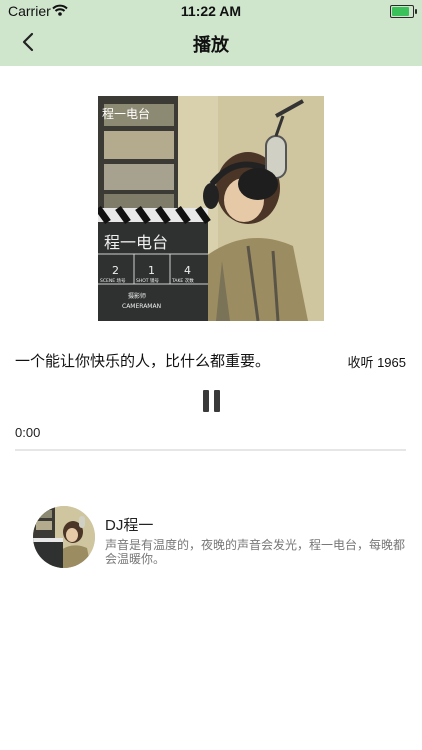 This screenshot has height=750, width=422. What do you see at coordinates (113, 280) in the screenshot?
I see `board-cell: SCENE 场号` at bounding box center [113, 280].